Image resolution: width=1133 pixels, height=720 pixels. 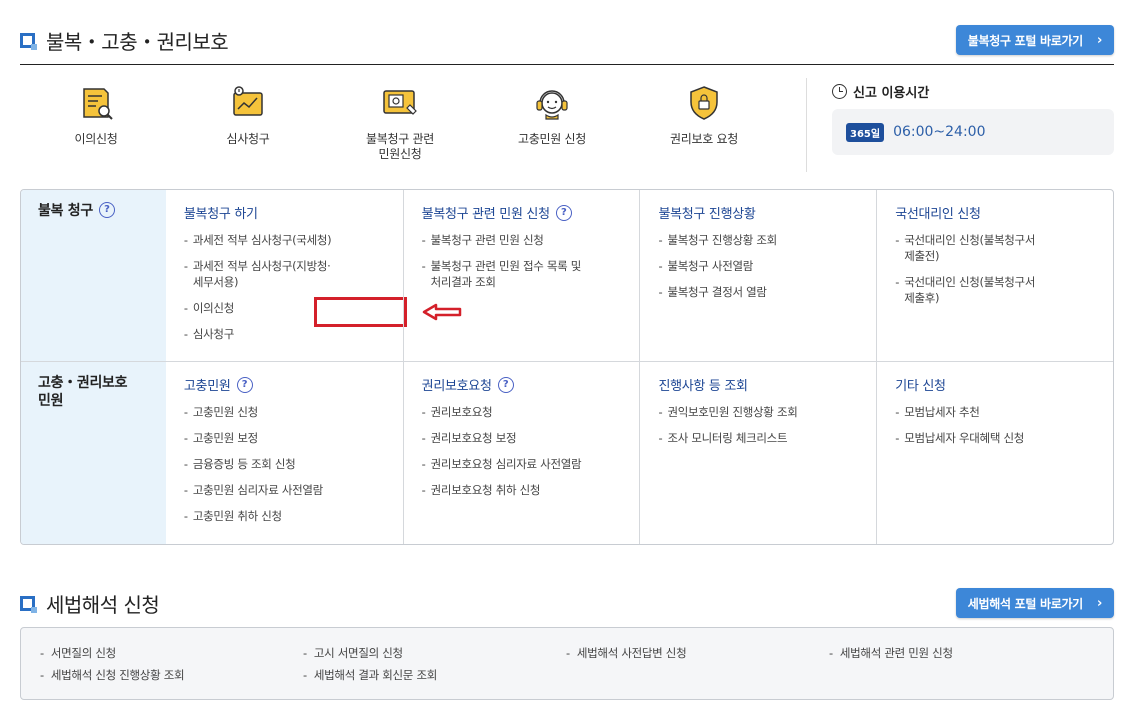 I want to click on list-link: 국선대리인 신청(불복청구서 제출전), so click(x=1004, y=248).